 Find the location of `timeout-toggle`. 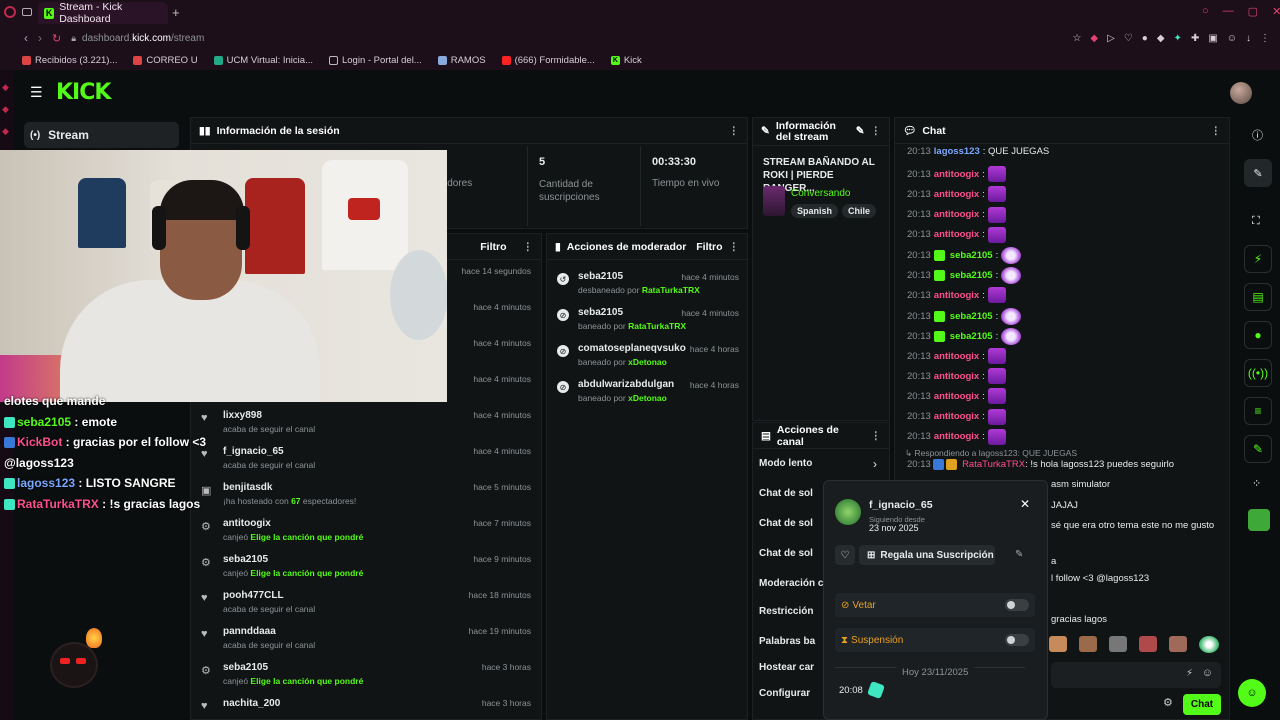

timeout-toggle is located at coordinates (1017, 640).